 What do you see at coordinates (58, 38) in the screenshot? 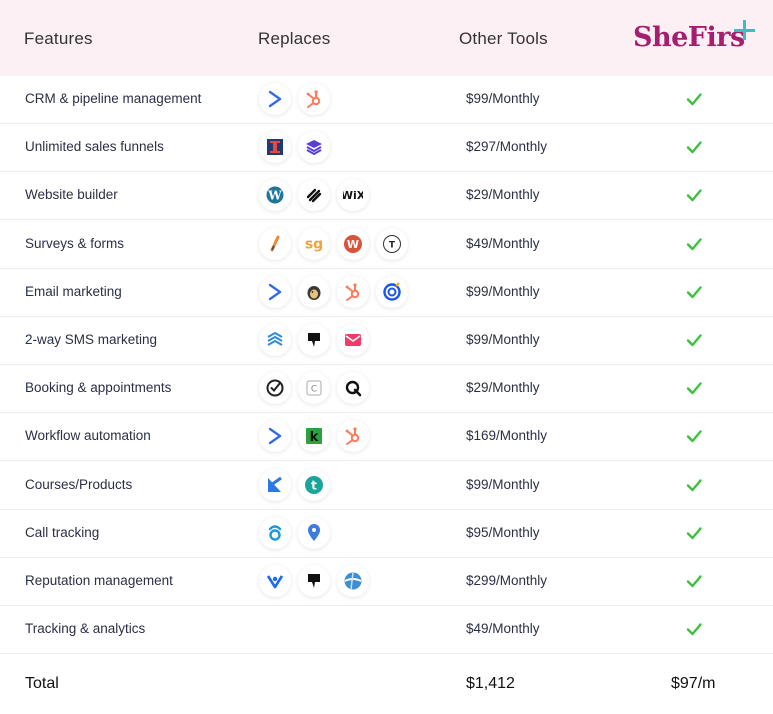
I see `features-column-header: Features` at bounding box center [58, 38].